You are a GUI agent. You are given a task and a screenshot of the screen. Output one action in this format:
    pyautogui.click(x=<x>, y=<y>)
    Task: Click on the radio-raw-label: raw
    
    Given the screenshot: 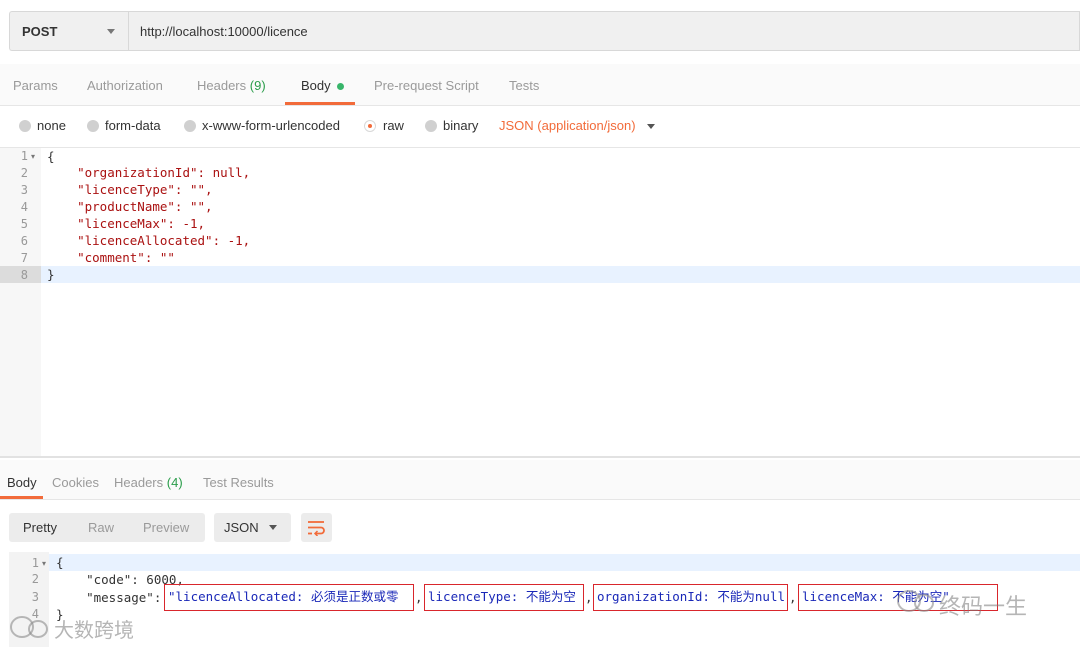 What is the action you would take?
    pyautogui.click(x=393, y=125)
    